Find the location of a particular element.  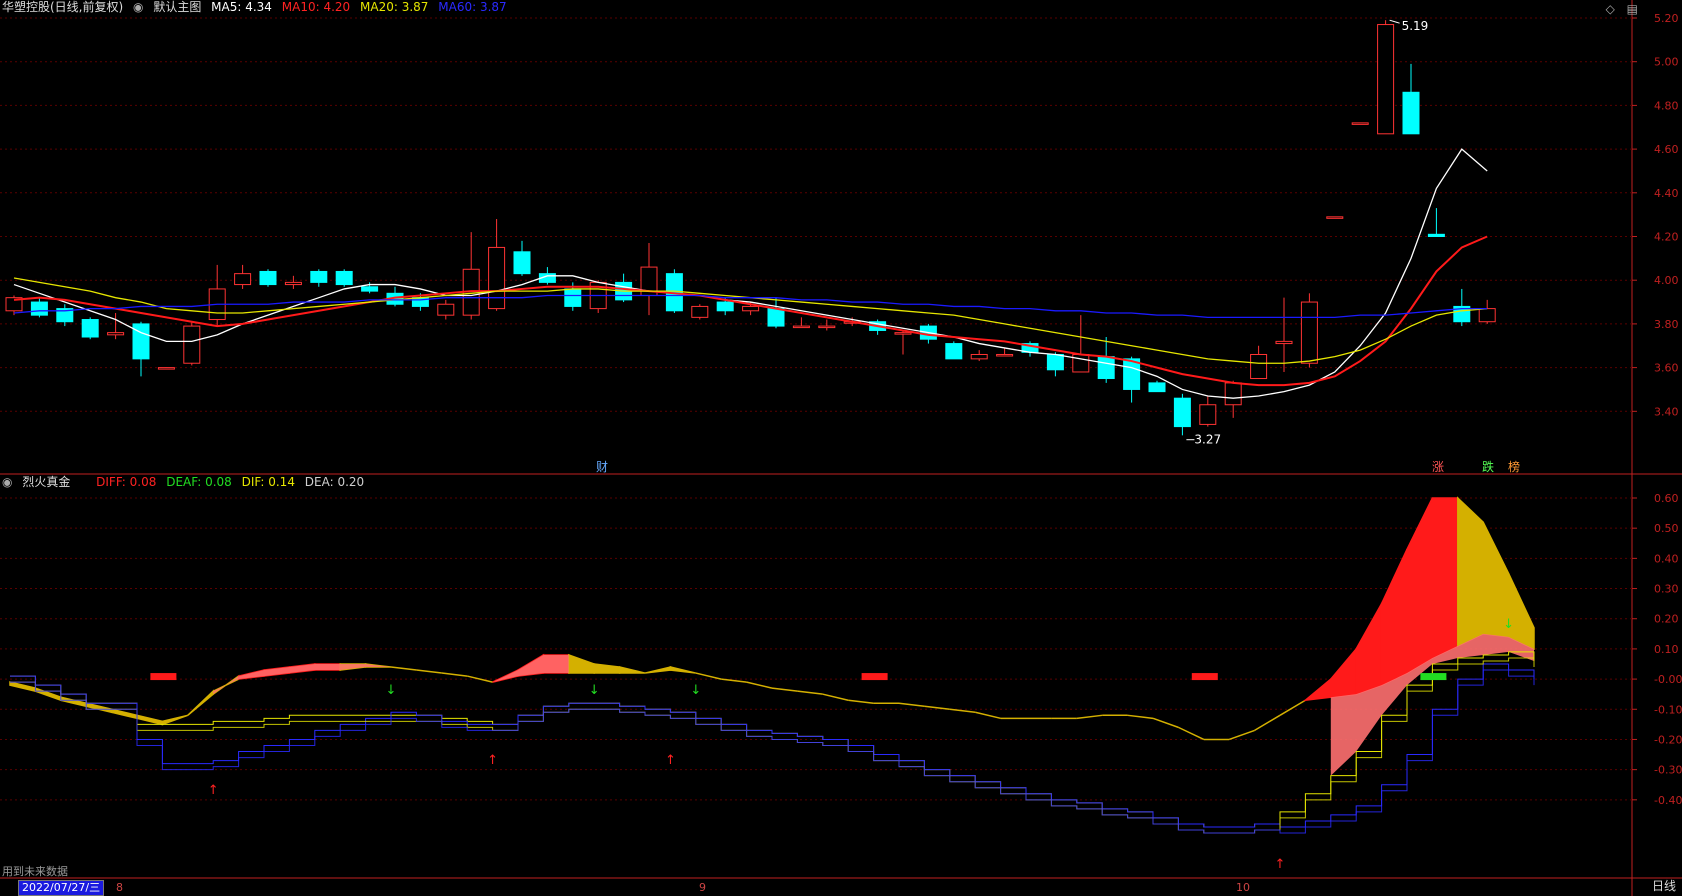

ma60-label: MA60: 3.87 is located at coordinates (472, 7).